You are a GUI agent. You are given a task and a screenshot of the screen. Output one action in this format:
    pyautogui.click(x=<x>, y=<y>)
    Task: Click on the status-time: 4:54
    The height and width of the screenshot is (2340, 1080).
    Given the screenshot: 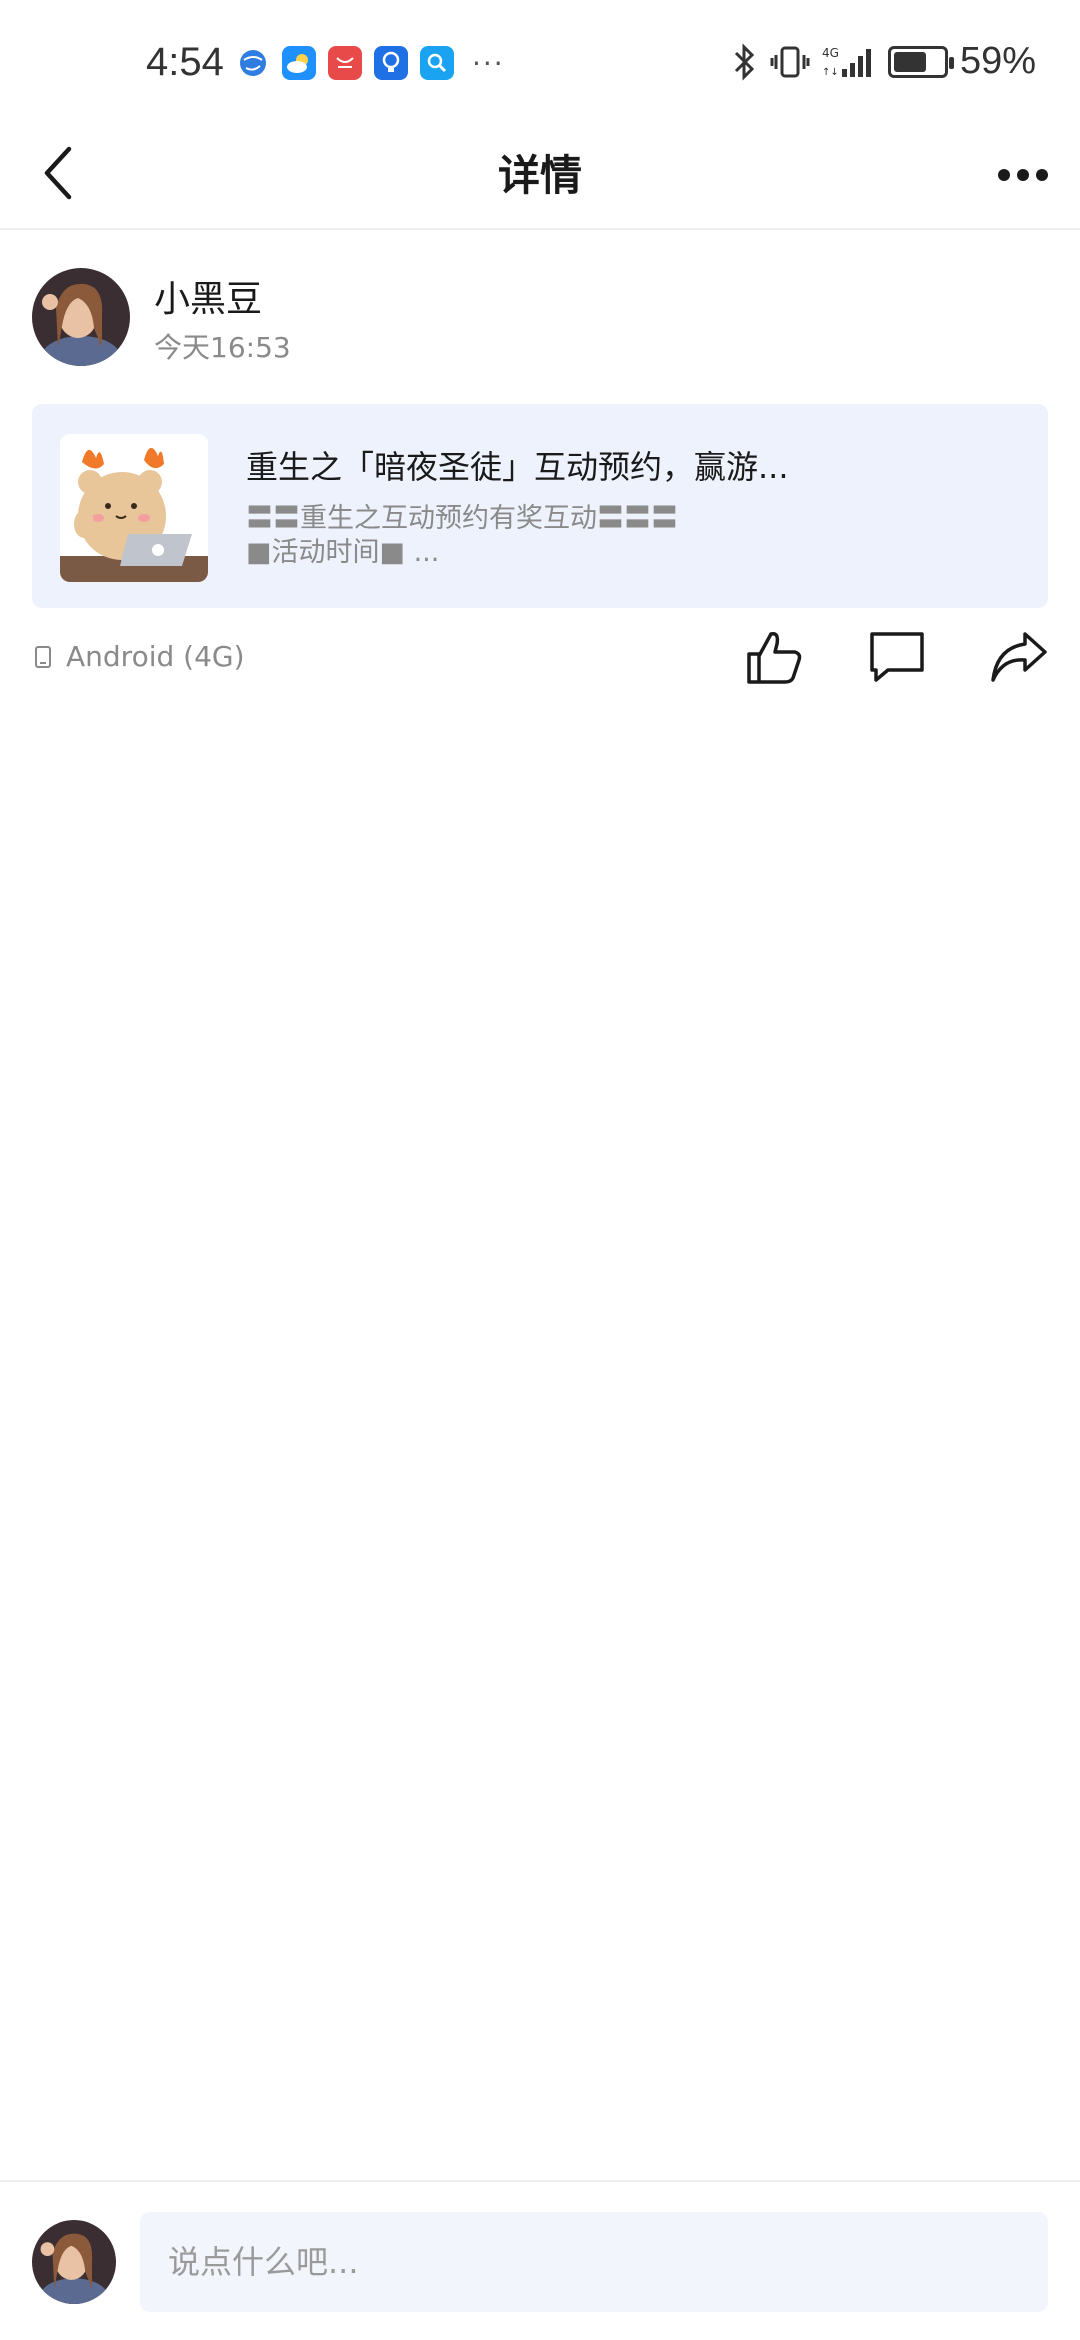 What is the action you would take?
    pyautogui.click(x=185, y=62)
    